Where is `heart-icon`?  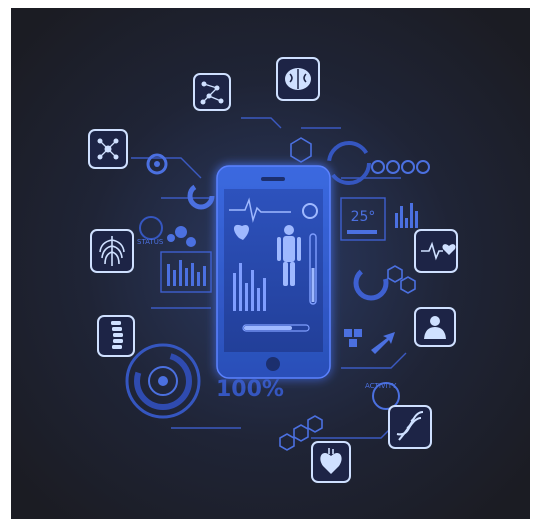 heart-icon is located at coordinates (331, 462).